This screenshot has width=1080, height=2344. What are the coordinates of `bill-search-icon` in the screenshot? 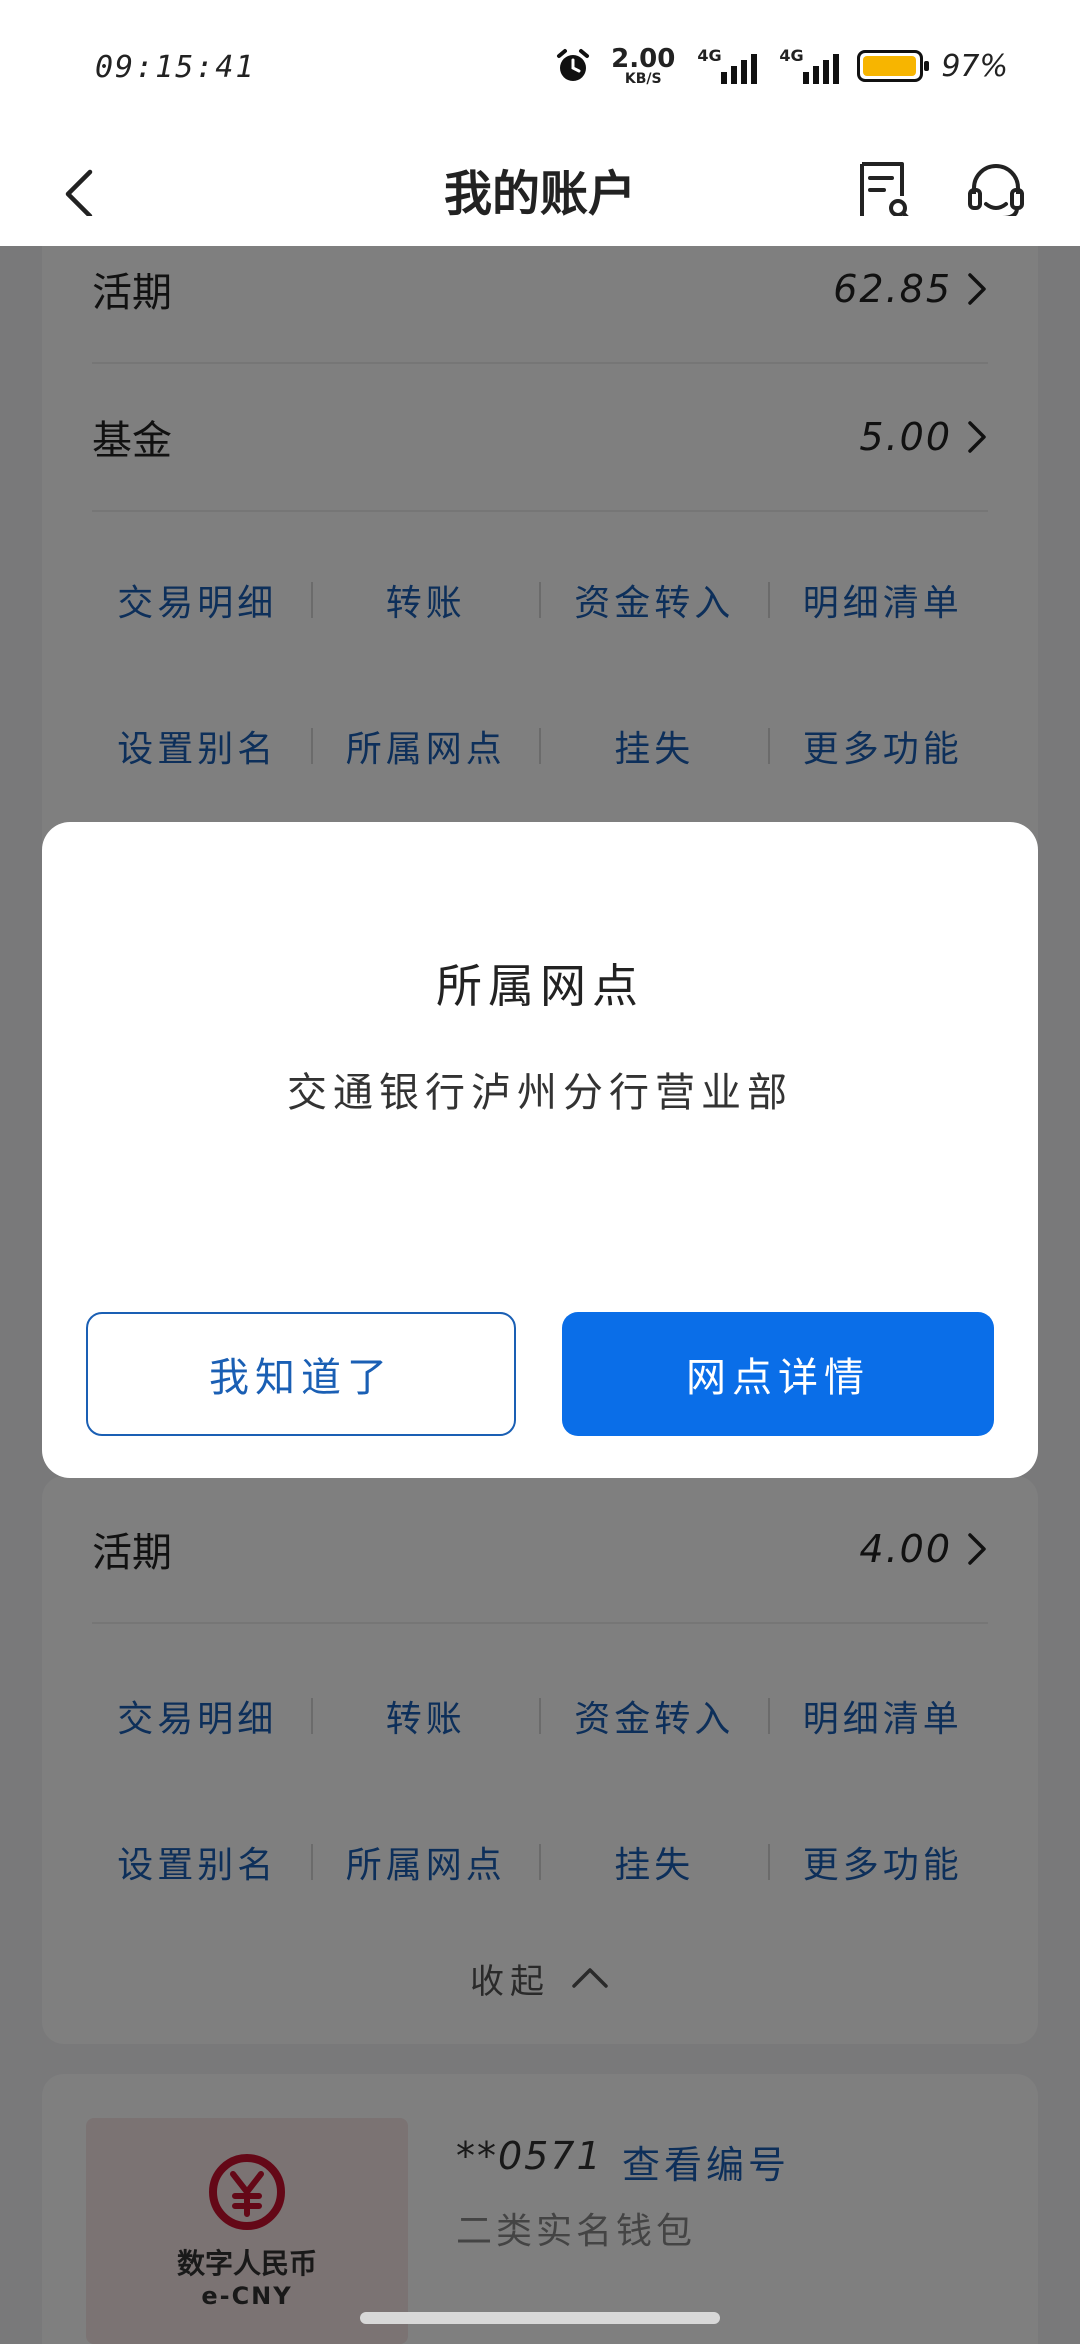 It's located at (882, 192).